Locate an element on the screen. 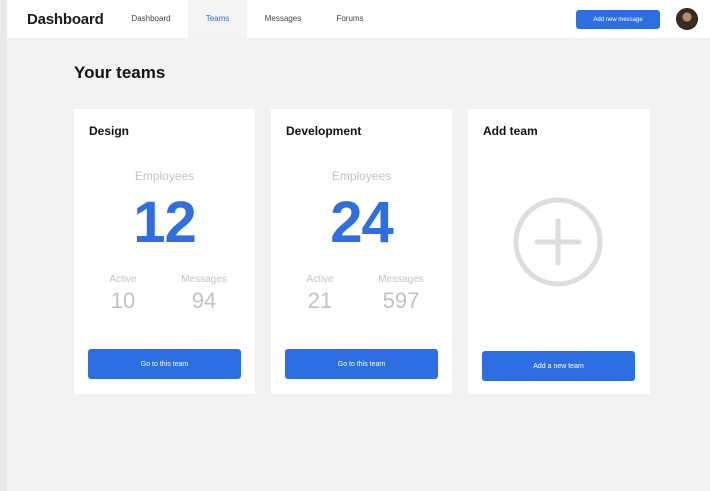  messages-count: 597 is located at coordinates (401, 300).